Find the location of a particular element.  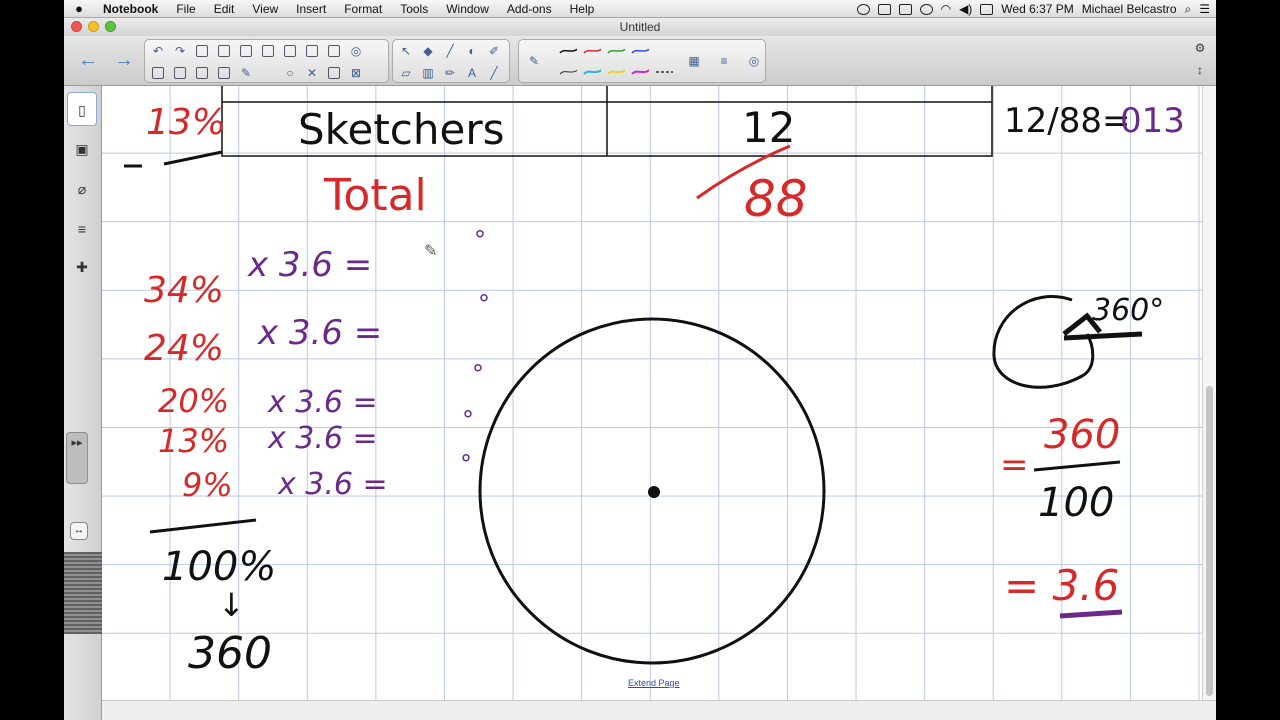

pen-style-black-thin is located at coordinates (568, 71).